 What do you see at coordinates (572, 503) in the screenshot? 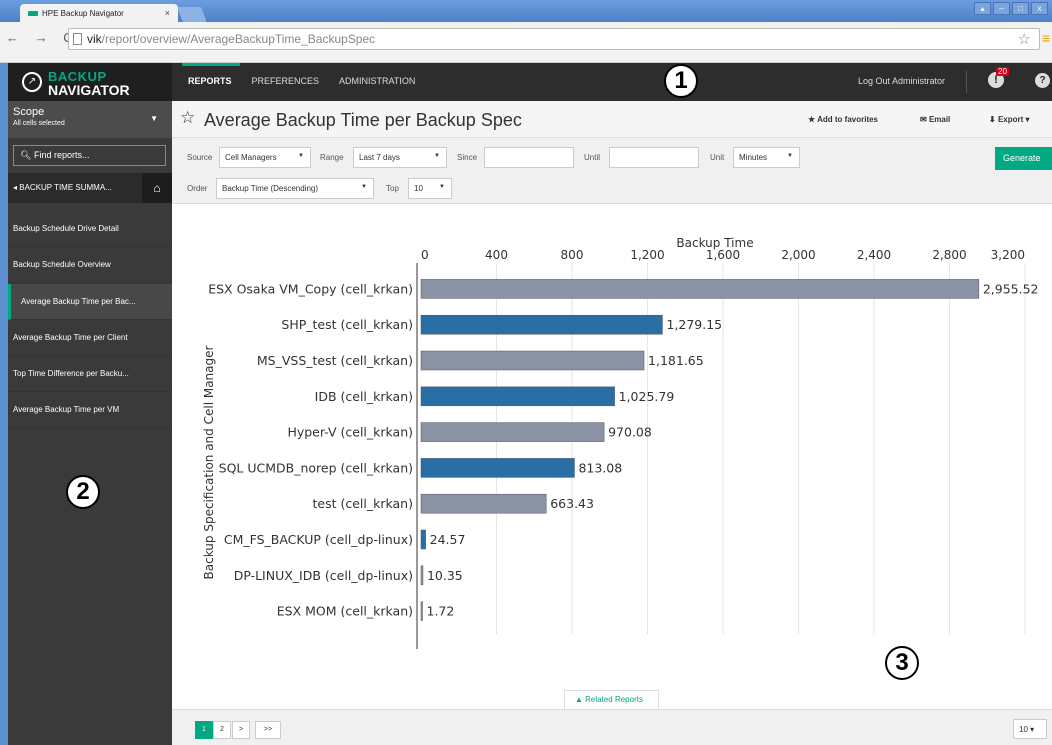
I see `value-label: 663.43` at bounding box center [572, 503].